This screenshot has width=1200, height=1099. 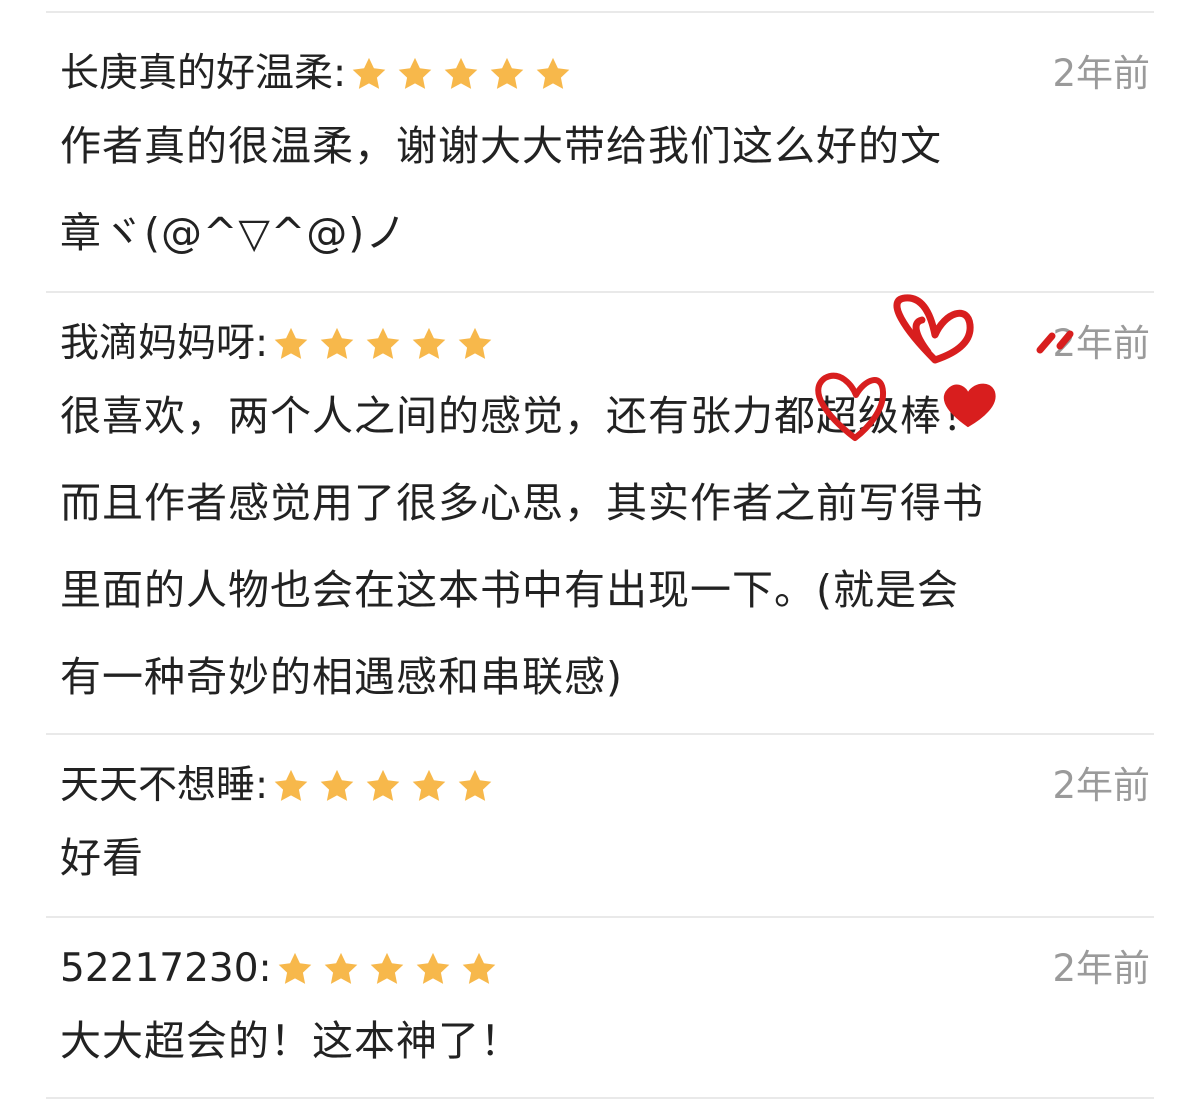 I want to click on review-header: 天天不想睡: 2年前, so click(x=607, y=786).